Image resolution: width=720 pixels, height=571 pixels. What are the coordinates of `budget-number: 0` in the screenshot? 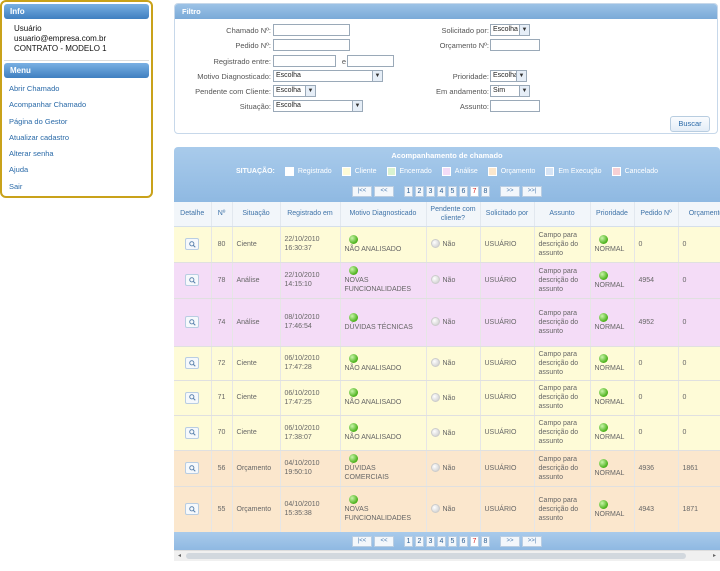 It's located at (684, 363).